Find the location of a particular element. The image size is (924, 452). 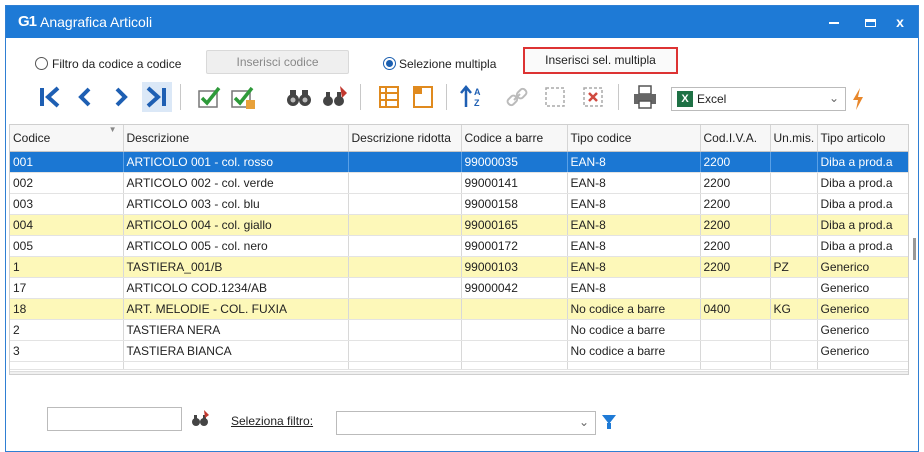

column-header: Tipo codice is located at coordinates (634, 138).